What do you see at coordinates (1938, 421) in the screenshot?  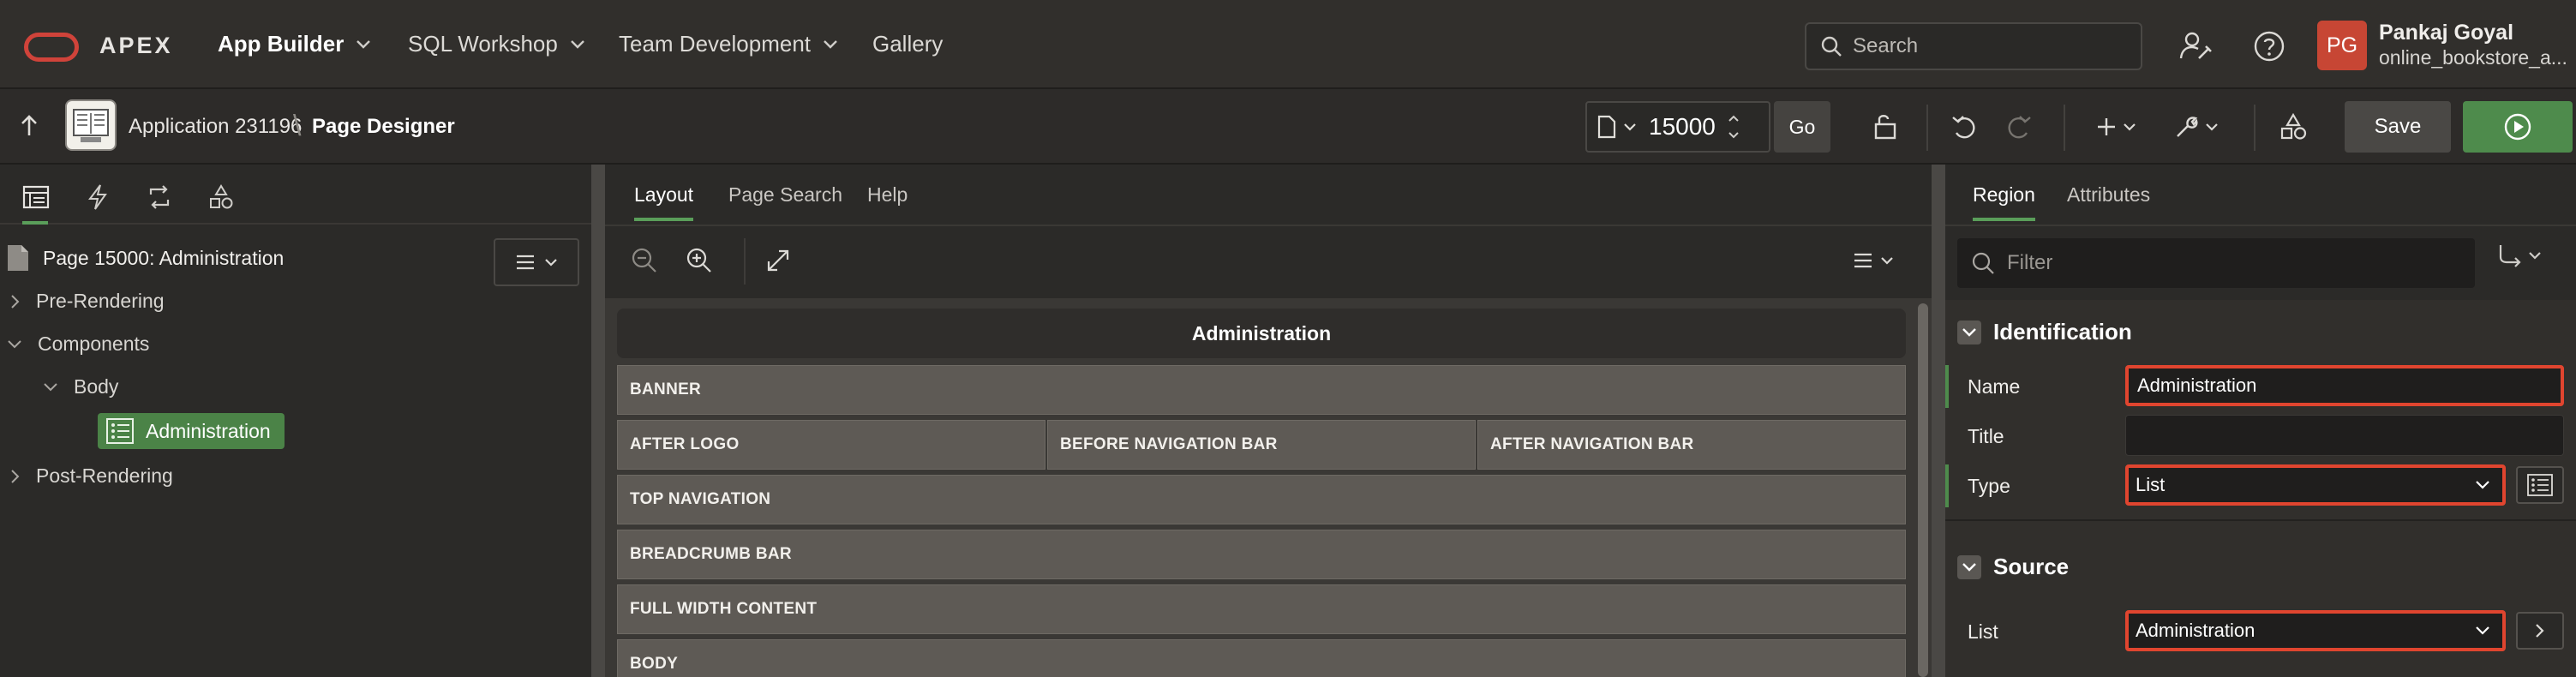 I see `right-splitter` at bounding box center [1938, 421].